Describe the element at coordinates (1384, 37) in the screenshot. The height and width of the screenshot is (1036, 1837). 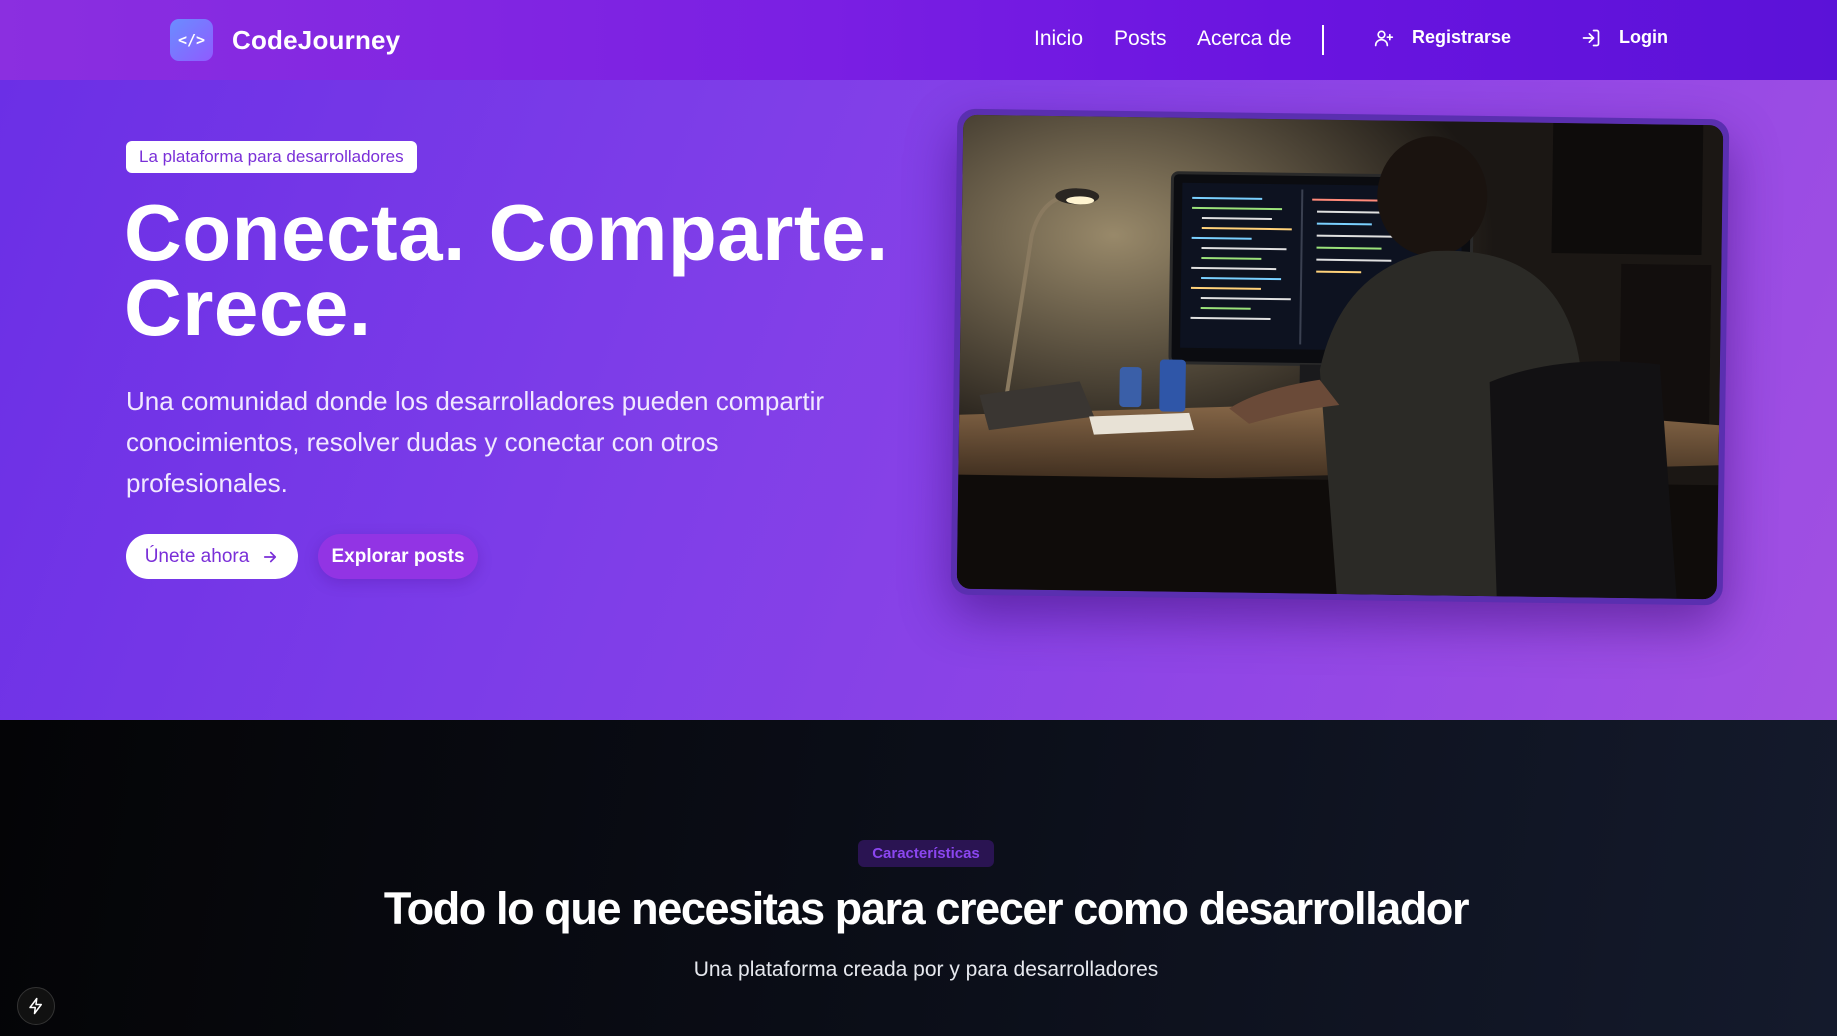
I see `user-plus-icon` at that location.